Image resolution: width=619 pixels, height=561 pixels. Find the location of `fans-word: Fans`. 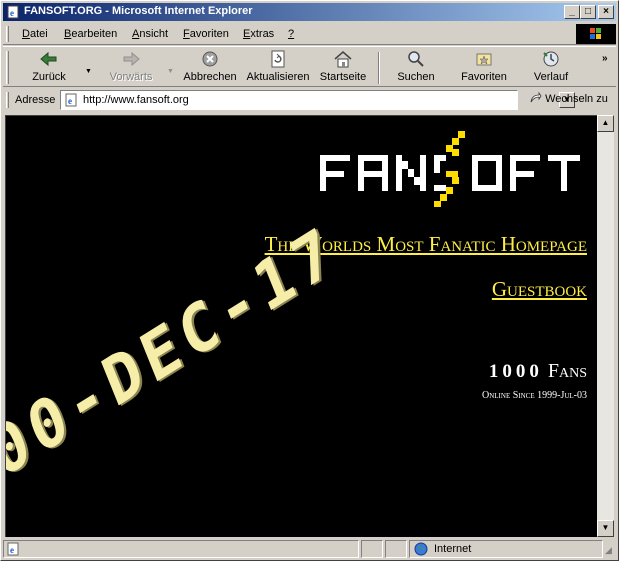

fans-word: Fans is located at coordinates (567, 371).